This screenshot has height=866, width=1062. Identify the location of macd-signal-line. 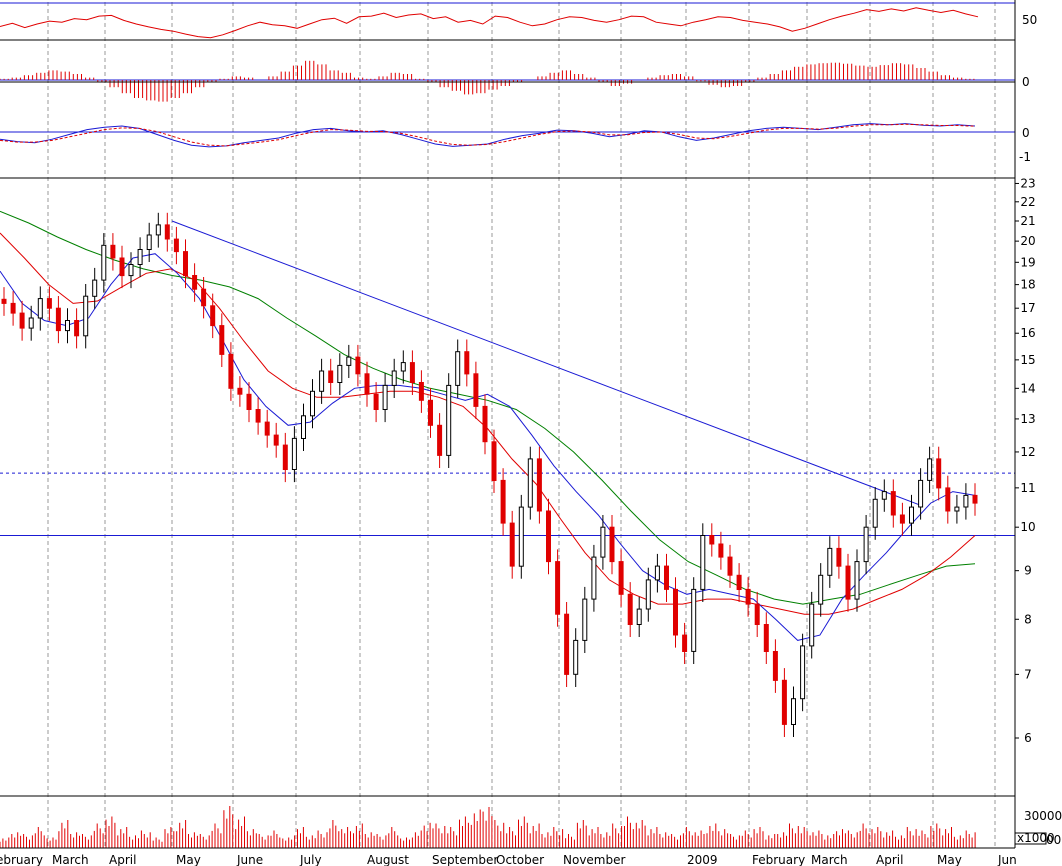
(488, 135).